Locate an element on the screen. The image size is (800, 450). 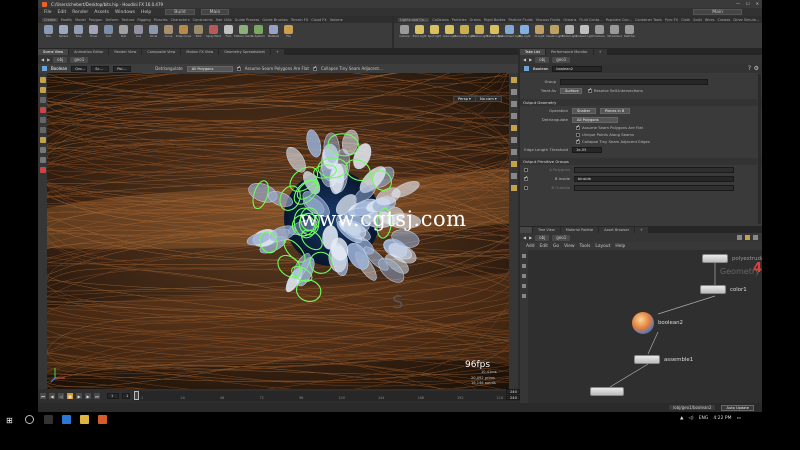
shelf-tool-l-system: L-System is located at coordinates (258, 35).